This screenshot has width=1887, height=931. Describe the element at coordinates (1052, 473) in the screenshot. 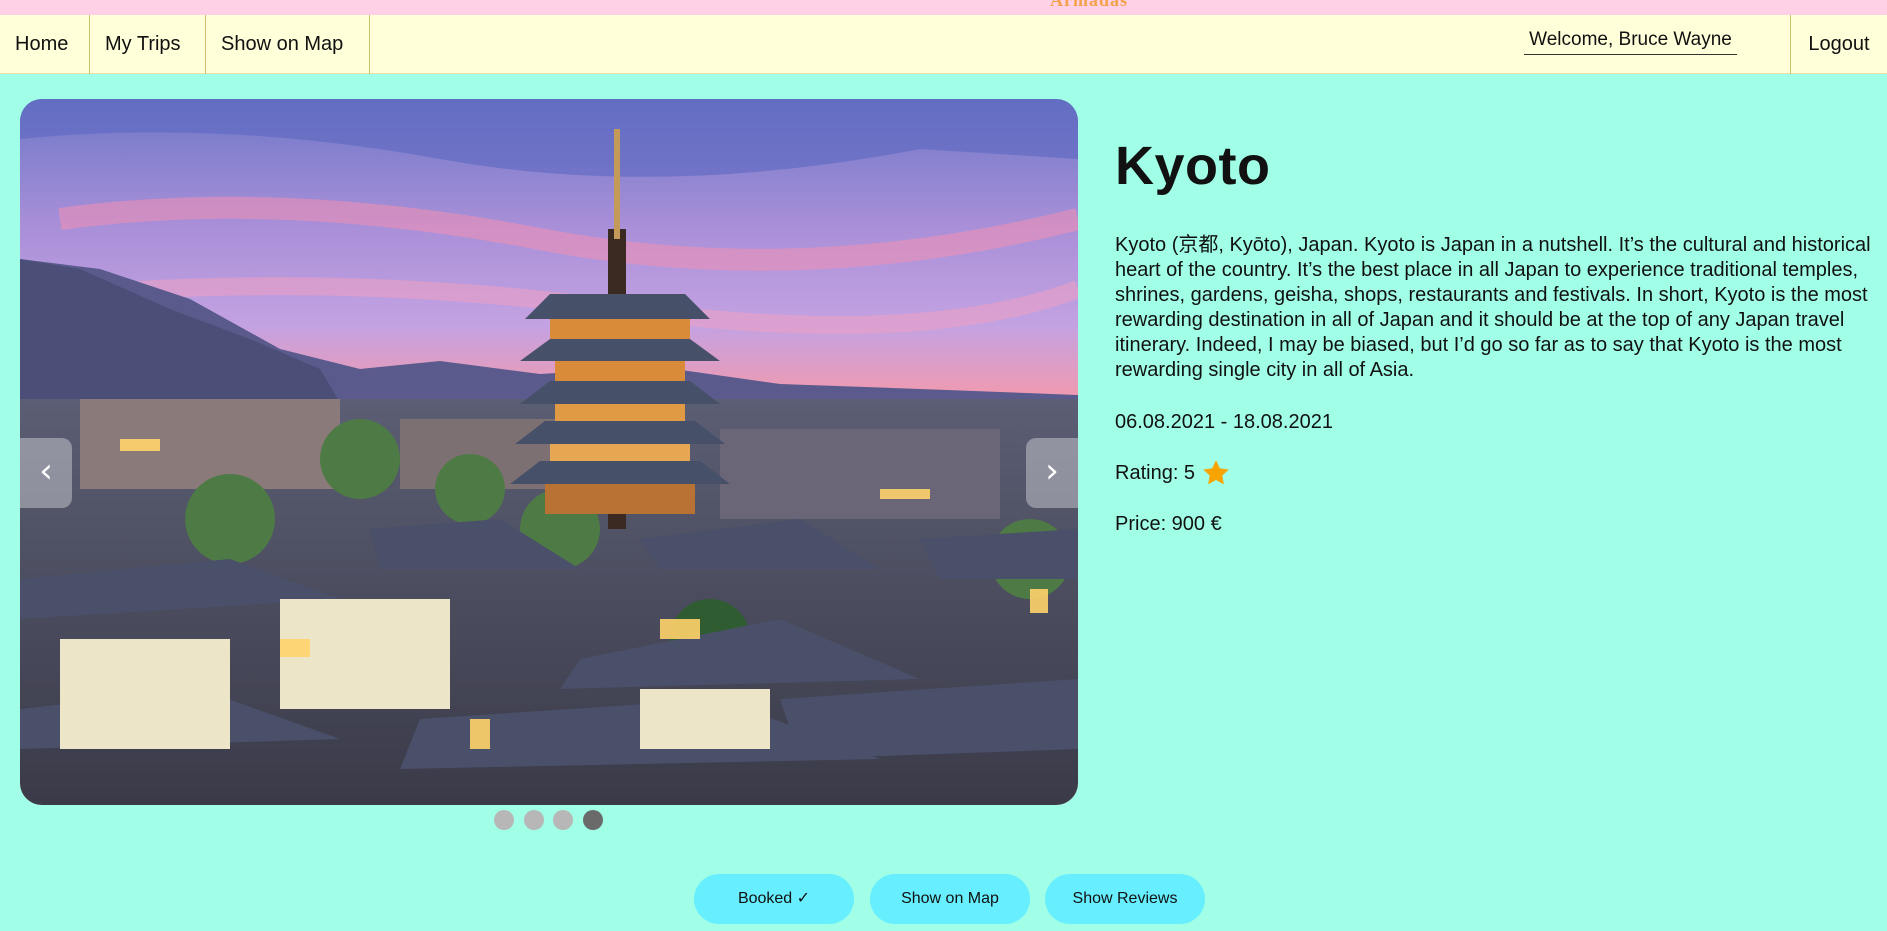

I see `carousel-next-button: ›` at that location.